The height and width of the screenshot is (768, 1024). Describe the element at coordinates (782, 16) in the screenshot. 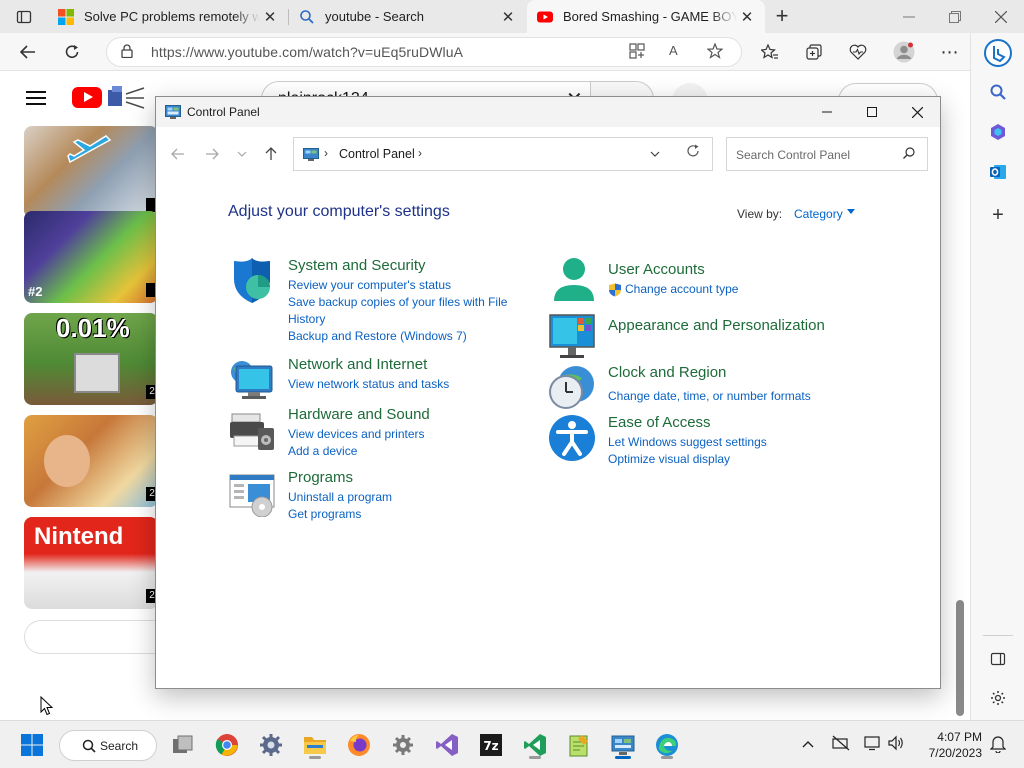

I see `new-tab-button: +` at that location.